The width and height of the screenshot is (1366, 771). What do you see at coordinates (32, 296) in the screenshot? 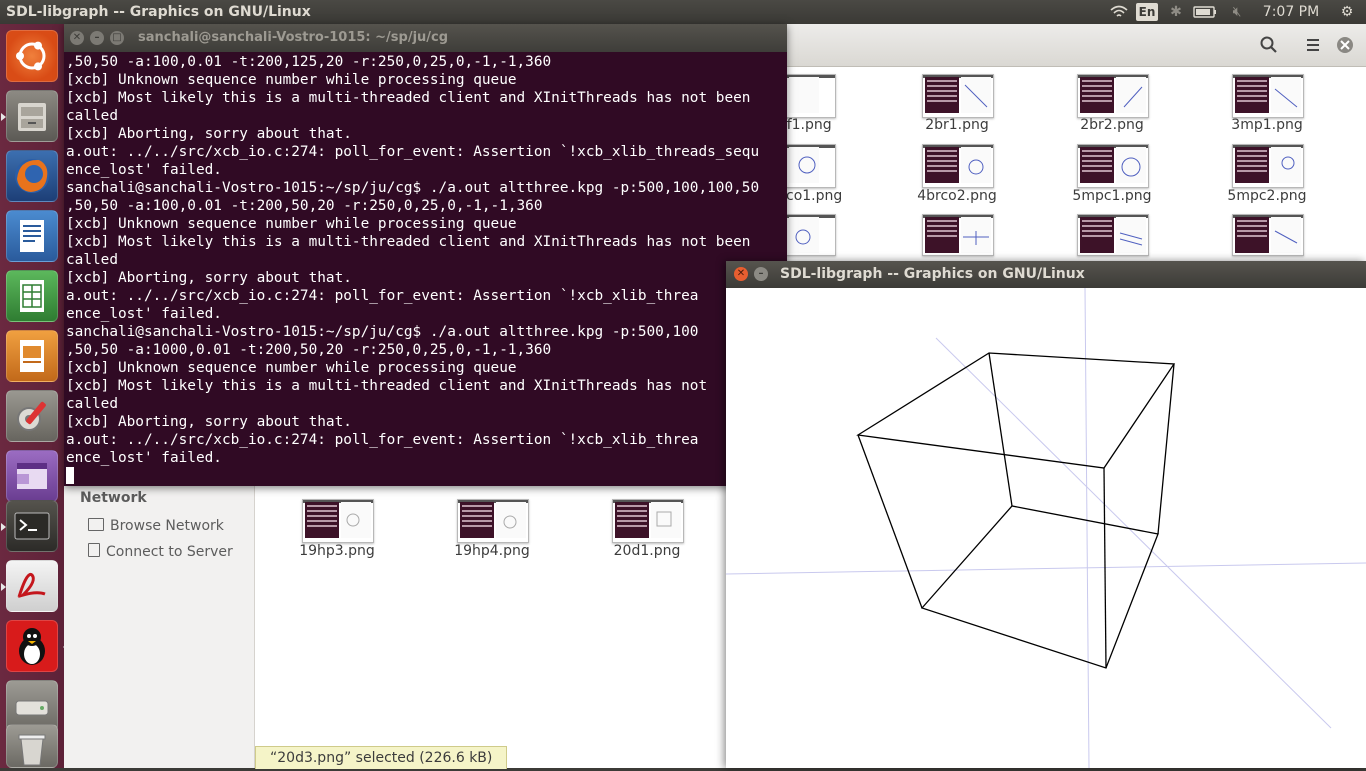
I see `libreoffice-calc-icon` at bounding box center [32, 296].